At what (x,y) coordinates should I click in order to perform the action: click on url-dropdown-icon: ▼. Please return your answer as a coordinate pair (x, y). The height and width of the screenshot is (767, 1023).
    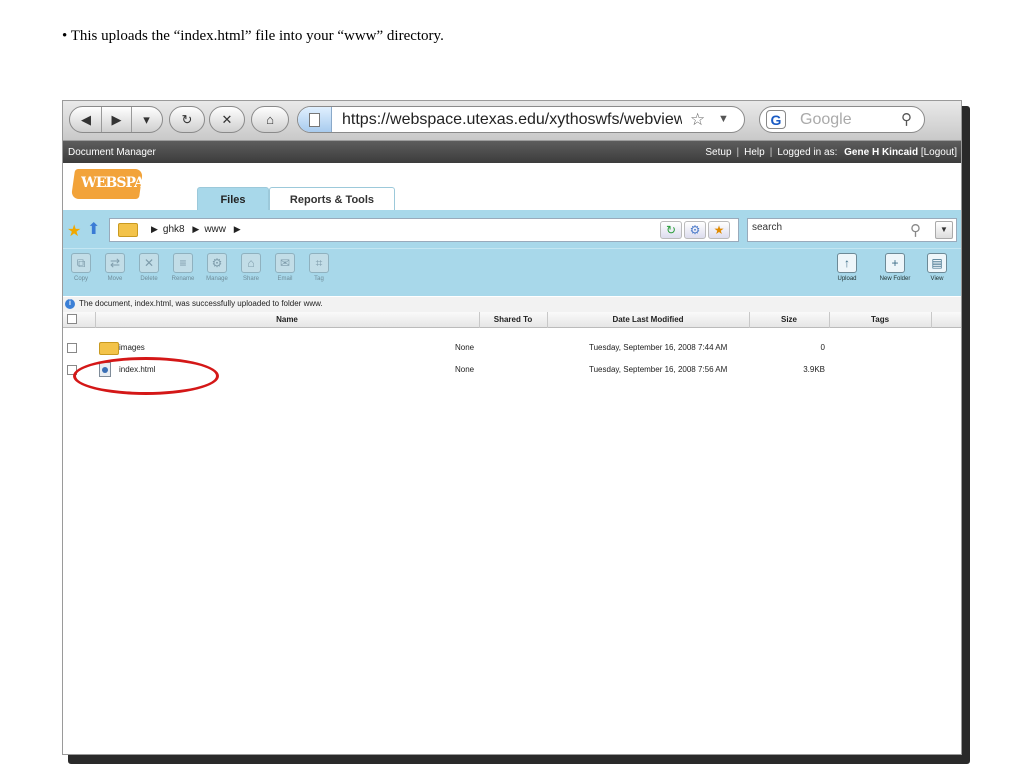
    Looking at the image, I should click on (723, 119).